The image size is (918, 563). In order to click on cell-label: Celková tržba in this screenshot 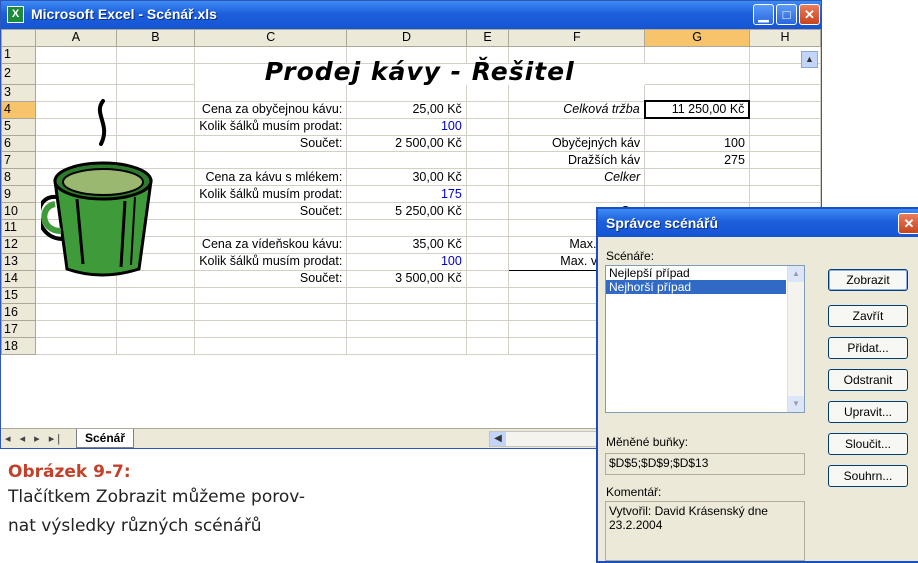, I will do `click(577, 109)`.